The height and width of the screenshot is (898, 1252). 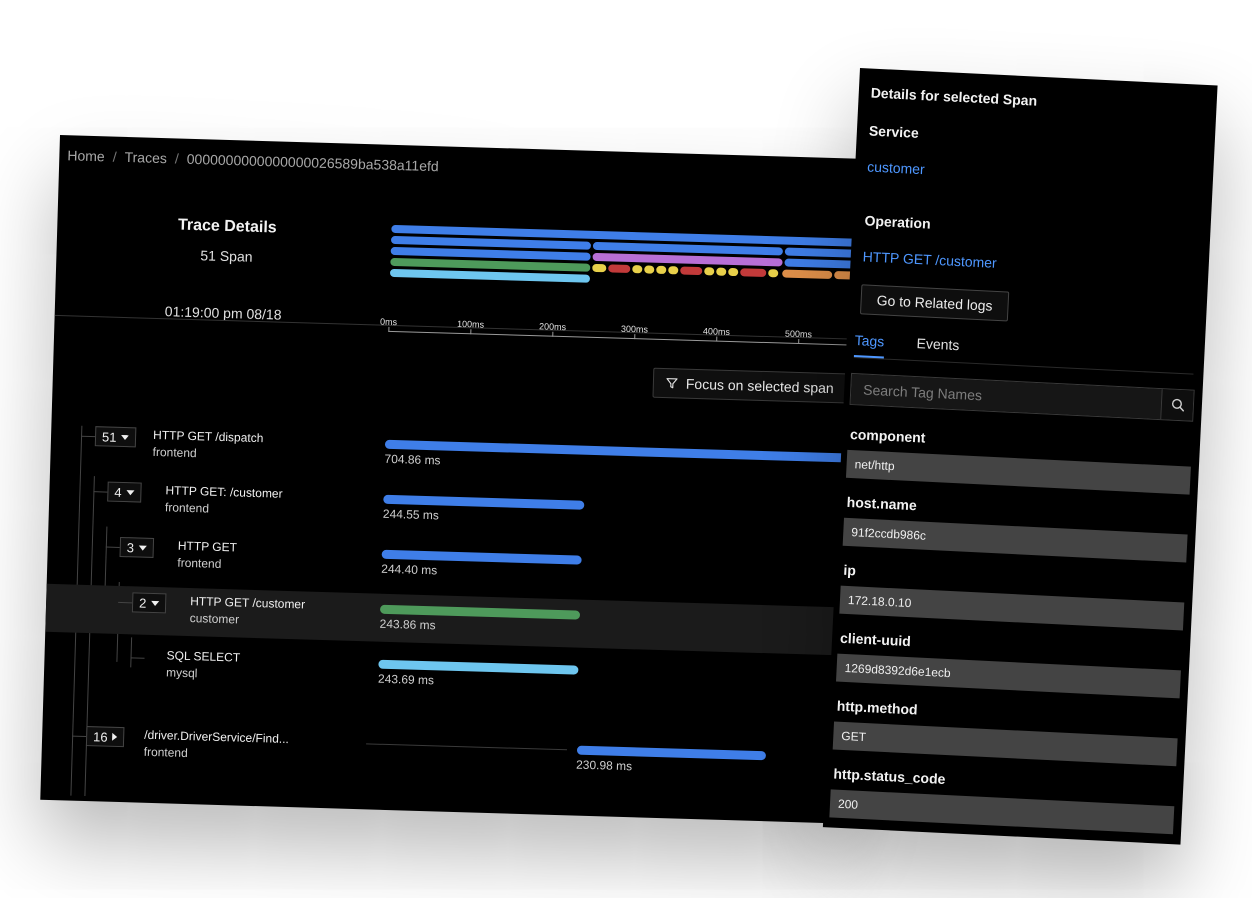 I want to click on trace-title: Trace Details, so click(x=227, y=226).